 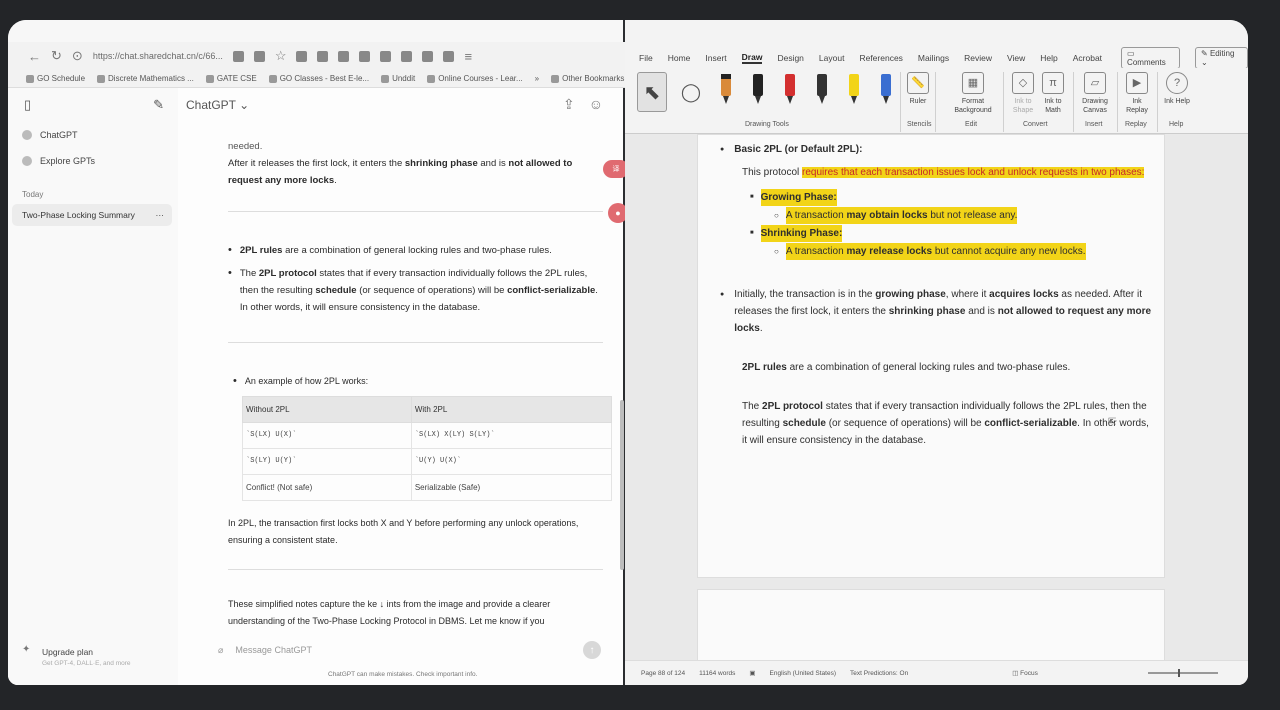 What do you see at coordinates (931, 629) in the screenshot?
I see `document-page` at bounding box center [931, 629].